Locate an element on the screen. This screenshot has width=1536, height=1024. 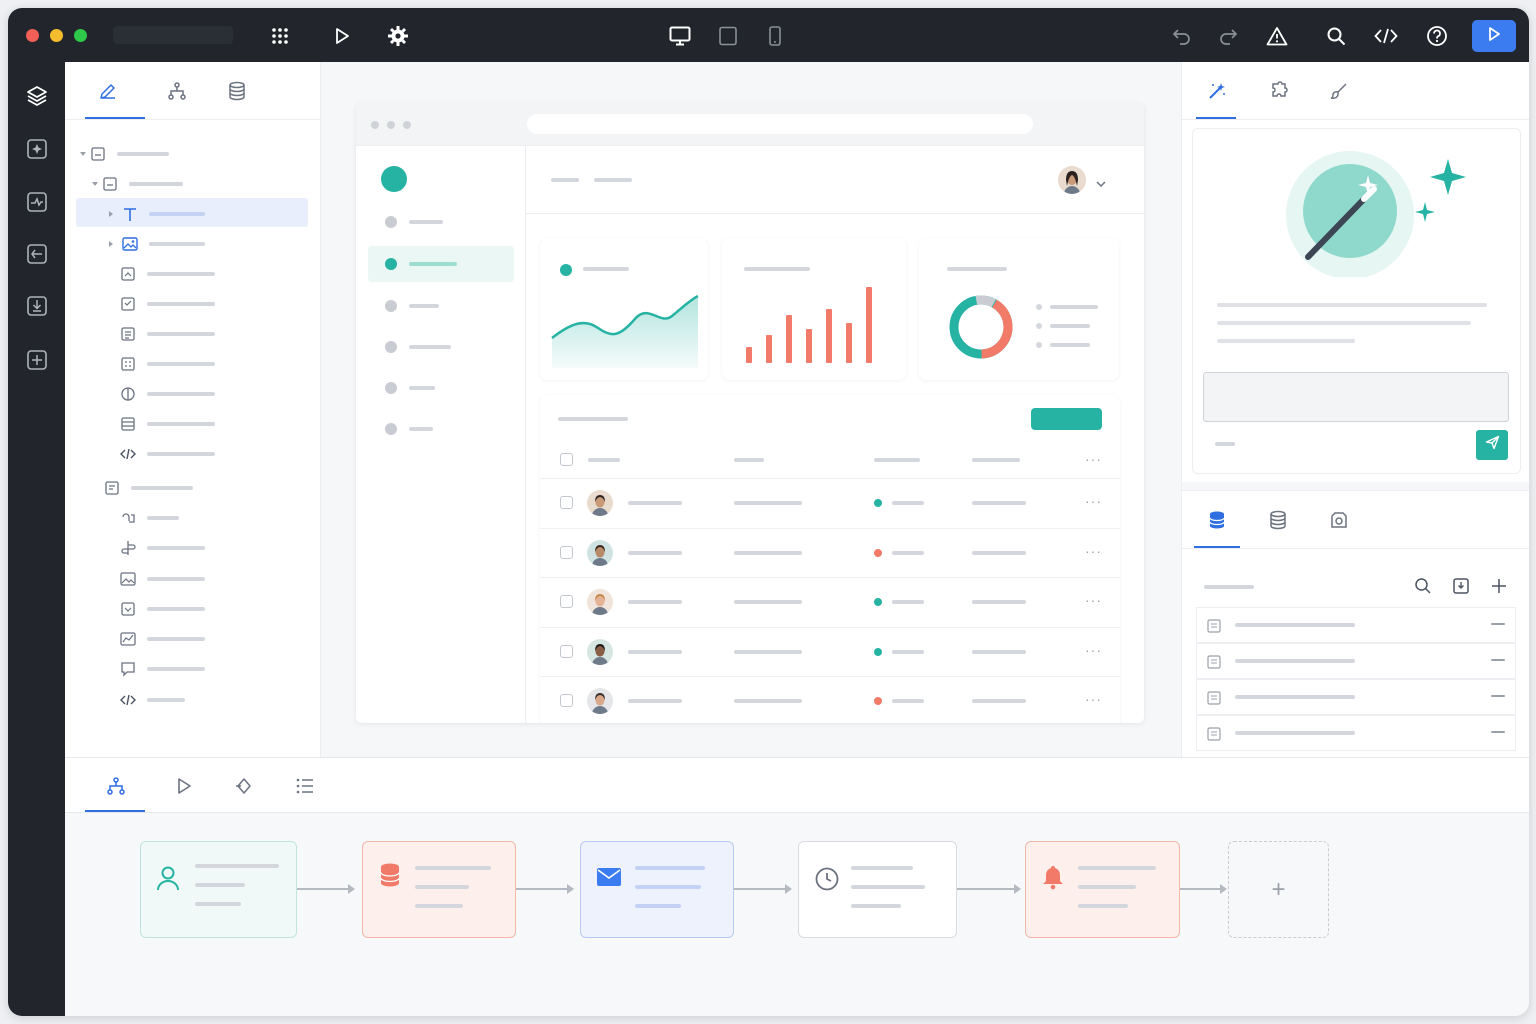
workflow-icon is located at coordinates (116, 786).